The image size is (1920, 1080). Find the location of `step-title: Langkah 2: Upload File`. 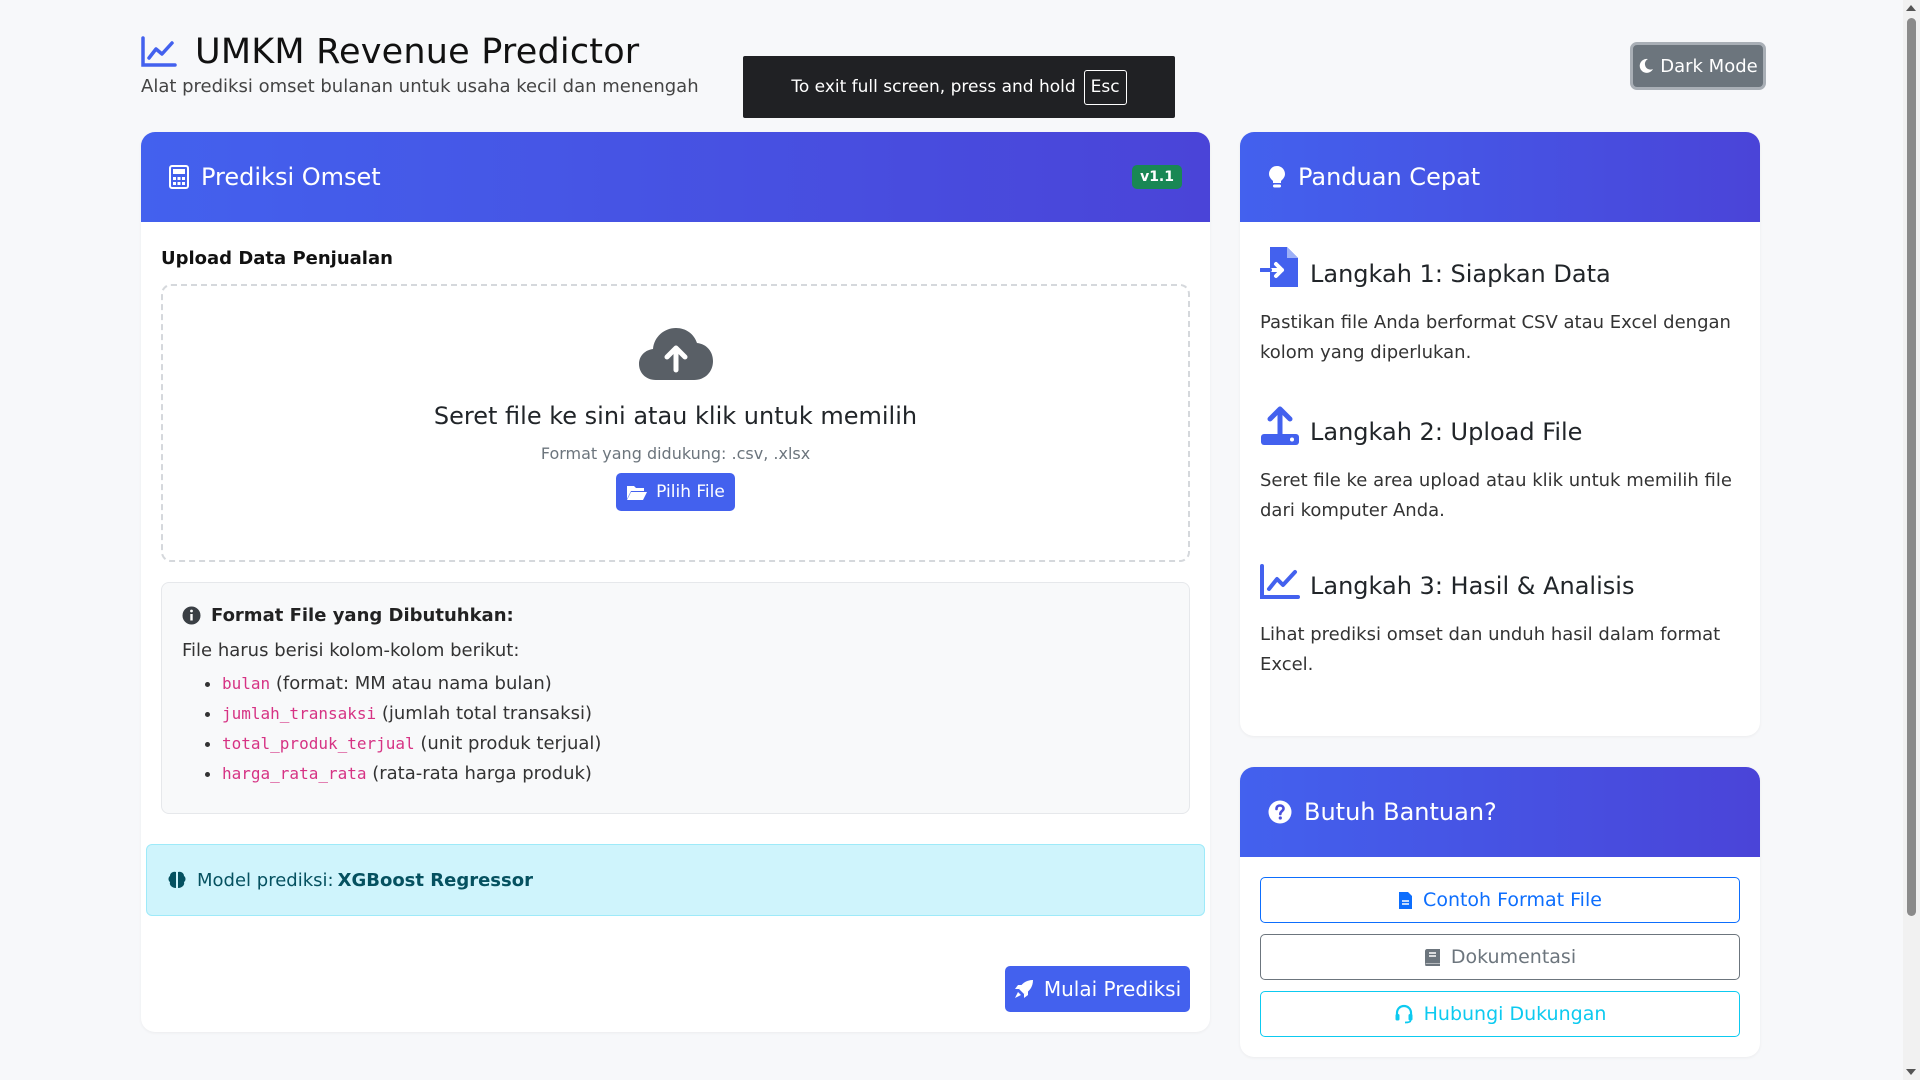

step-title: Langkah 2: Upload File is located at coordinates (1446, 432).